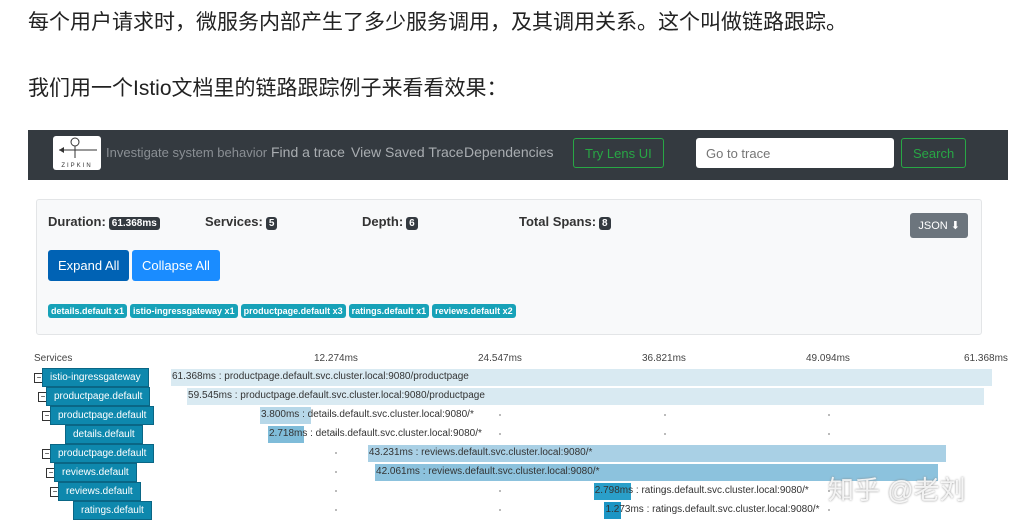  Describe the element at coordinates (241, 222) in the screenshot. I see `services-stat: Services: 5` at that location.